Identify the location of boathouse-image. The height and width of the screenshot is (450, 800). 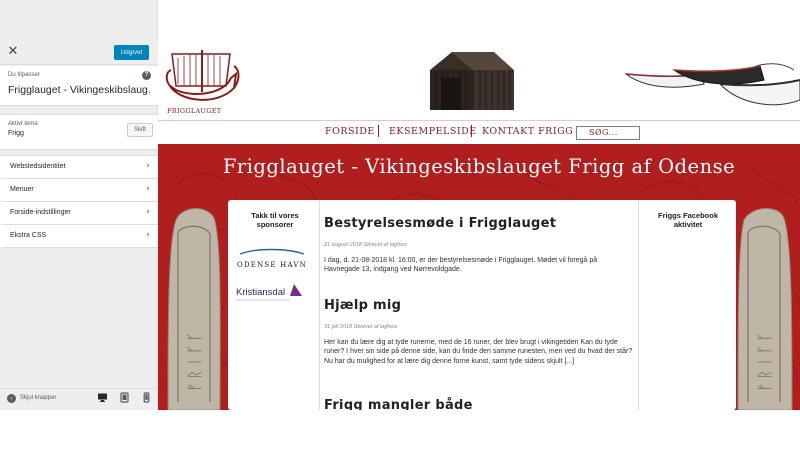
(472, 81).